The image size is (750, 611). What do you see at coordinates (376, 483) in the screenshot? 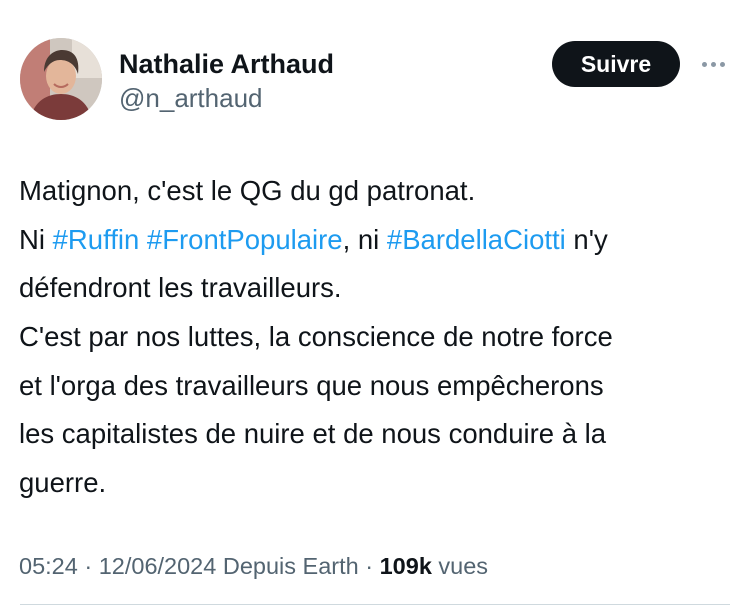
I see `tweet-text-line: guerre.` at bounding box center [376, 483].